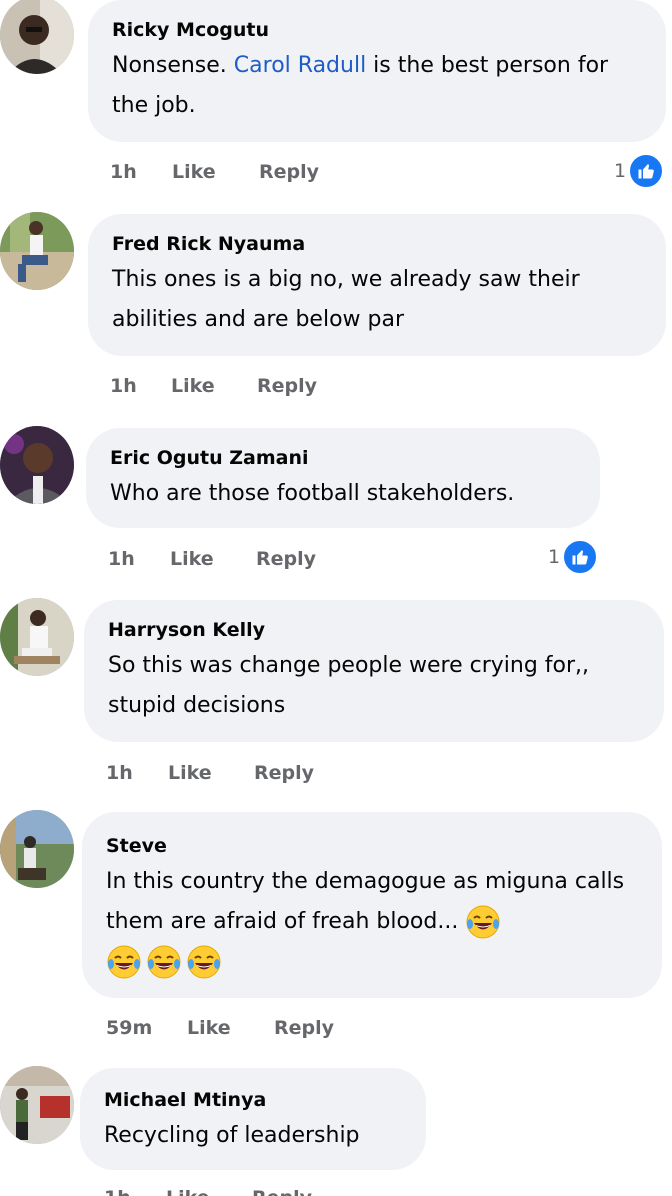 This screenshot has width=672, height=1196. What do you see at coordinates (378, 244) in the screenshot?
I see `comment-author: Fred Rick Nyauma` at bounding box center [378, 244].